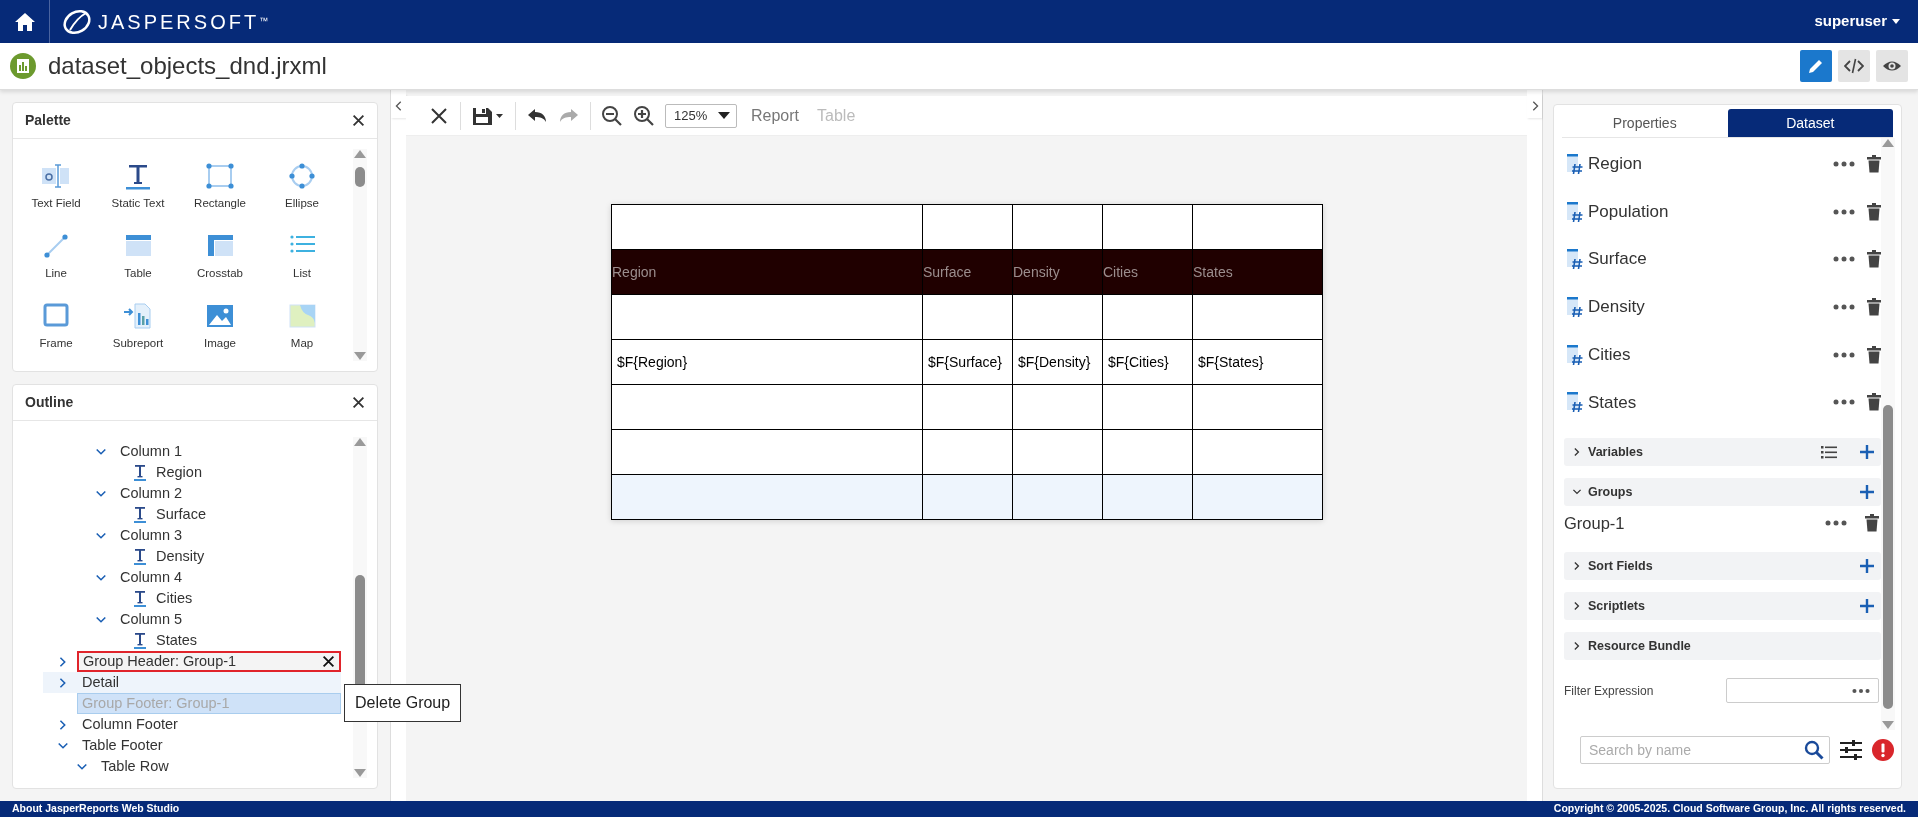 This screenshot has width=1918, height=817. I want to click on tree-item: Table Footer, so click(209, 745).